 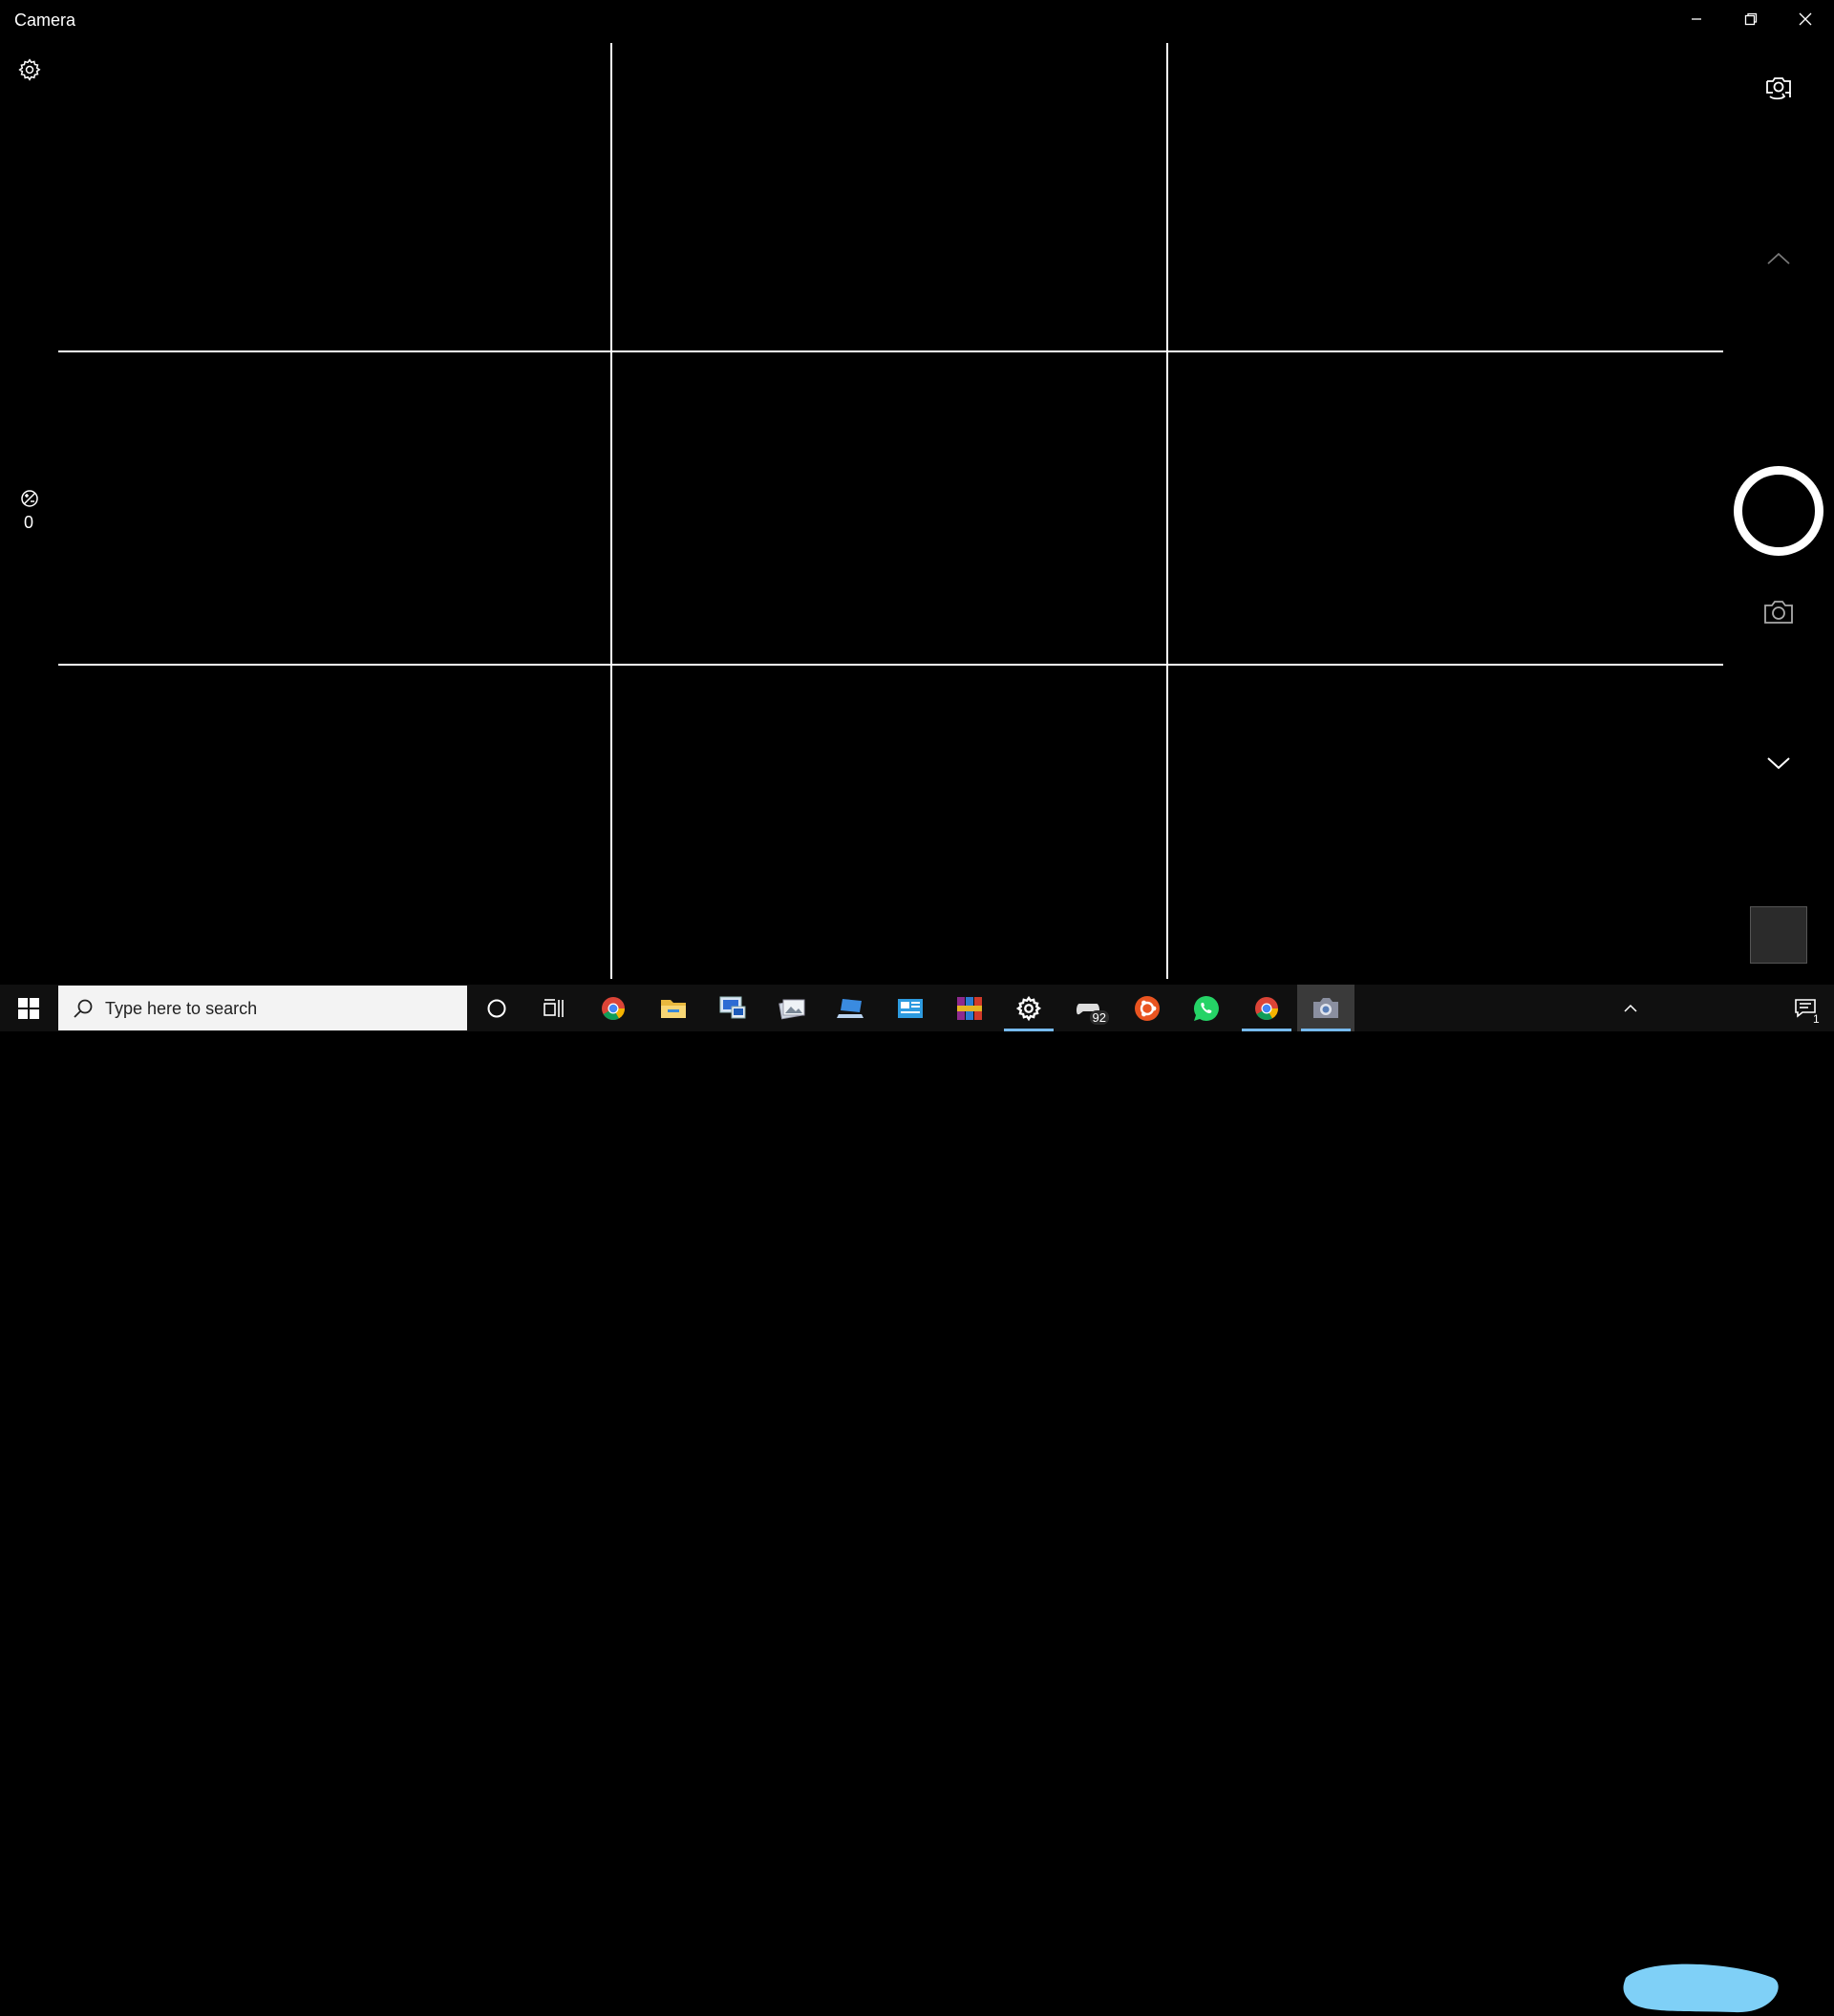 I want to click on exposure-icon, so click(x=29, y=498).